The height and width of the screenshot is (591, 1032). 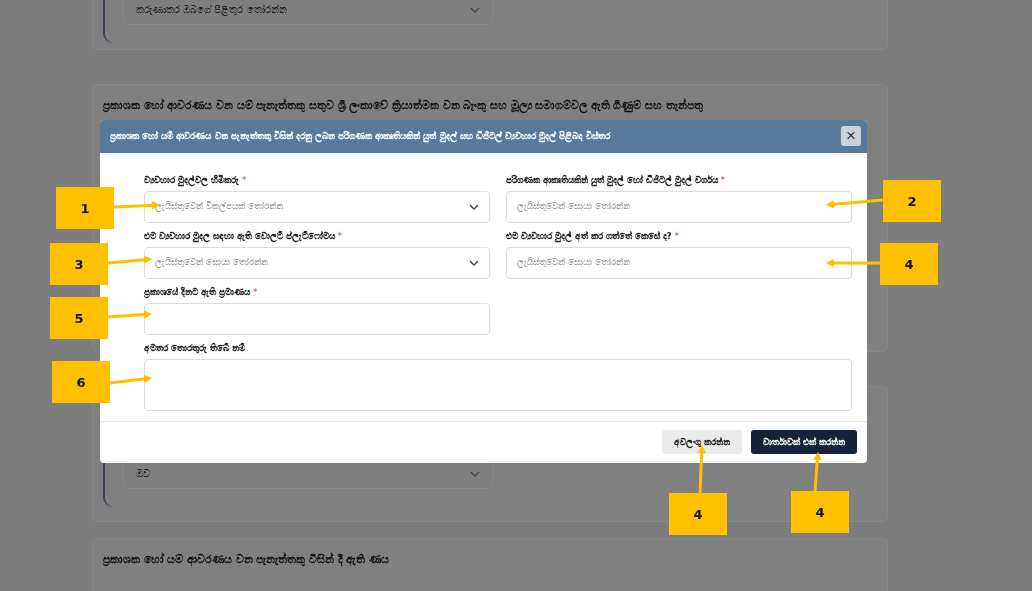 I want to click on add-record-button: වාර්තාවක් එක් කරන්න, so click(x=804, y=442).